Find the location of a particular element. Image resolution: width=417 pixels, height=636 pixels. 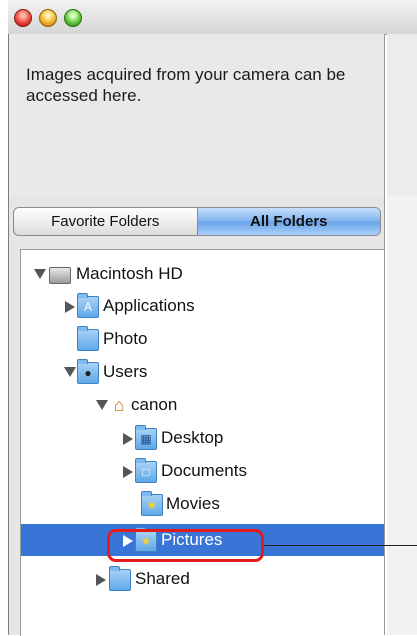

zoom-window-button is located at coordinates (73, 18).